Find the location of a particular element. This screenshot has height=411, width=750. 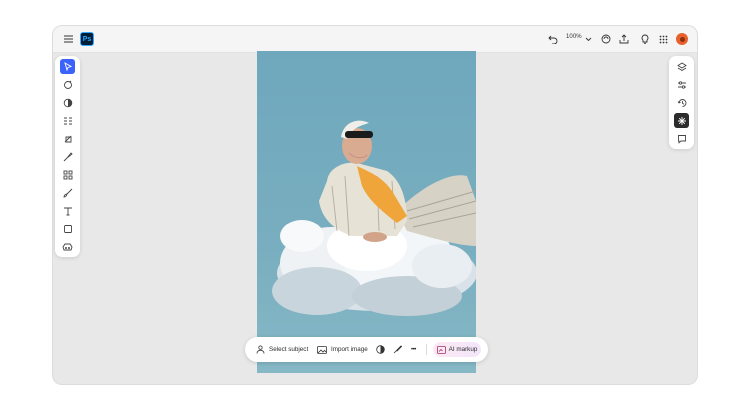

generative-fill-icon is located at coordinates (67, 156).